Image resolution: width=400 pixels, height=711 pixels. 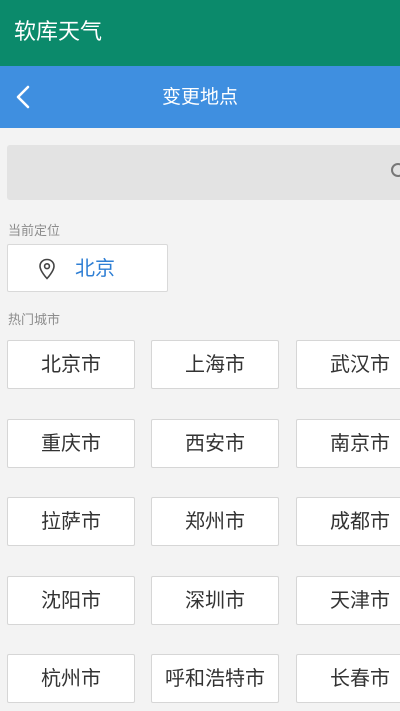 I want to click on city-button: 郑州市, so click(x=215, y=521).